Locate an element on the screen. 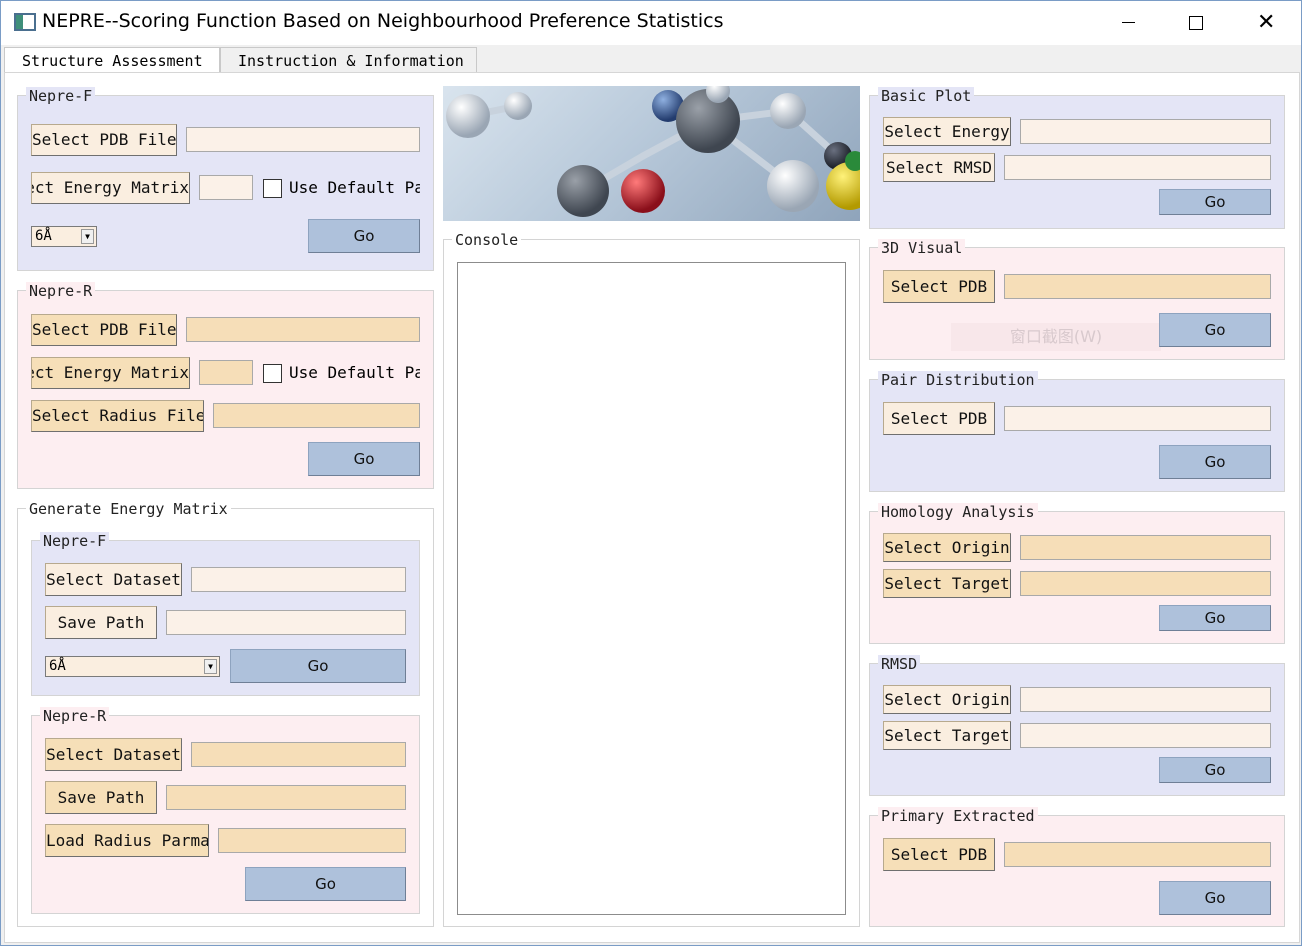 The width and height of the screenshot is (1302, 946). group-title: Primary Extracted is located at coordinates (958, 816).